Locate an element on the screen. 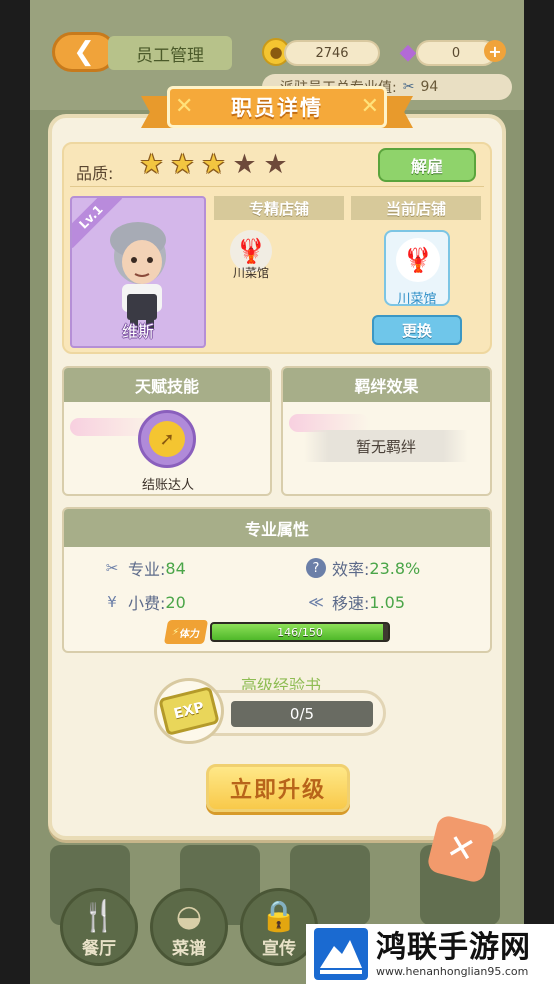  dialog-title-banner: 职员详情 ✕ ✕ is located at coordinates (277, 109).